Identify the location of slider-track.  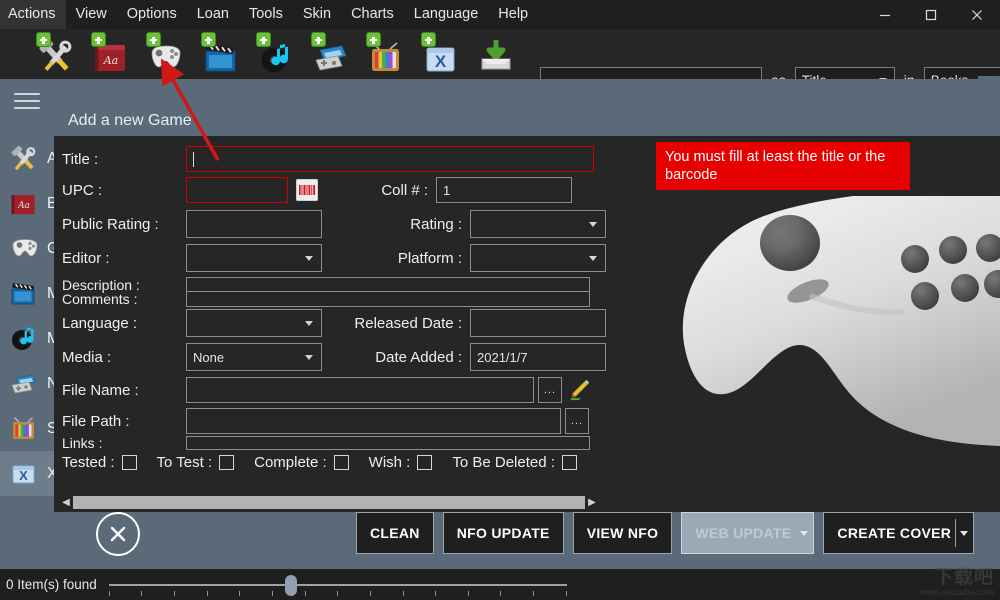
(337, 584).